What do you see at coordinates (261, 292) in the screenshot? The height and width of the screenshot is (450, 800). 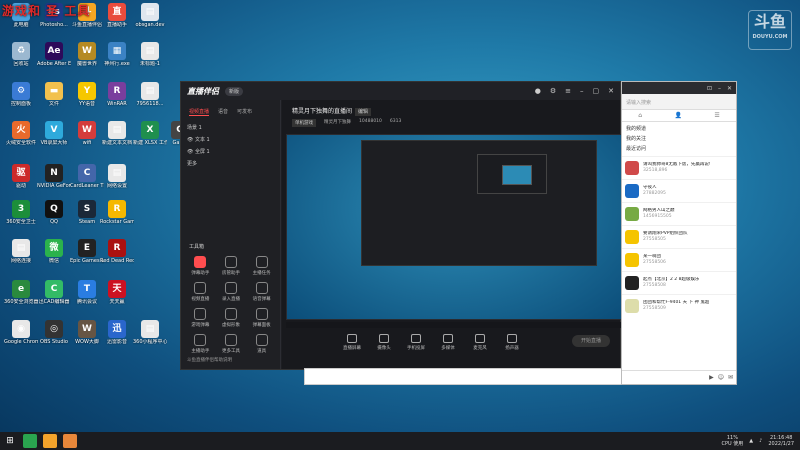 I see `tool-item: 语音弹幕` at bounding box center [261, 292].